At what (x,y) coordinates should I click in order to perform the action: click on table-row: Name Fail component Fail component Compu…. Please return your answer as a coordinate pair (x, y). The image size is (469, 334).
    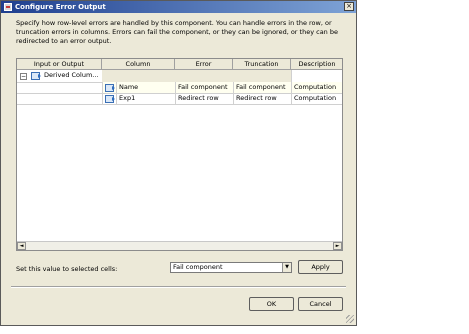
    Looking at the image, I should click on (222, 87).